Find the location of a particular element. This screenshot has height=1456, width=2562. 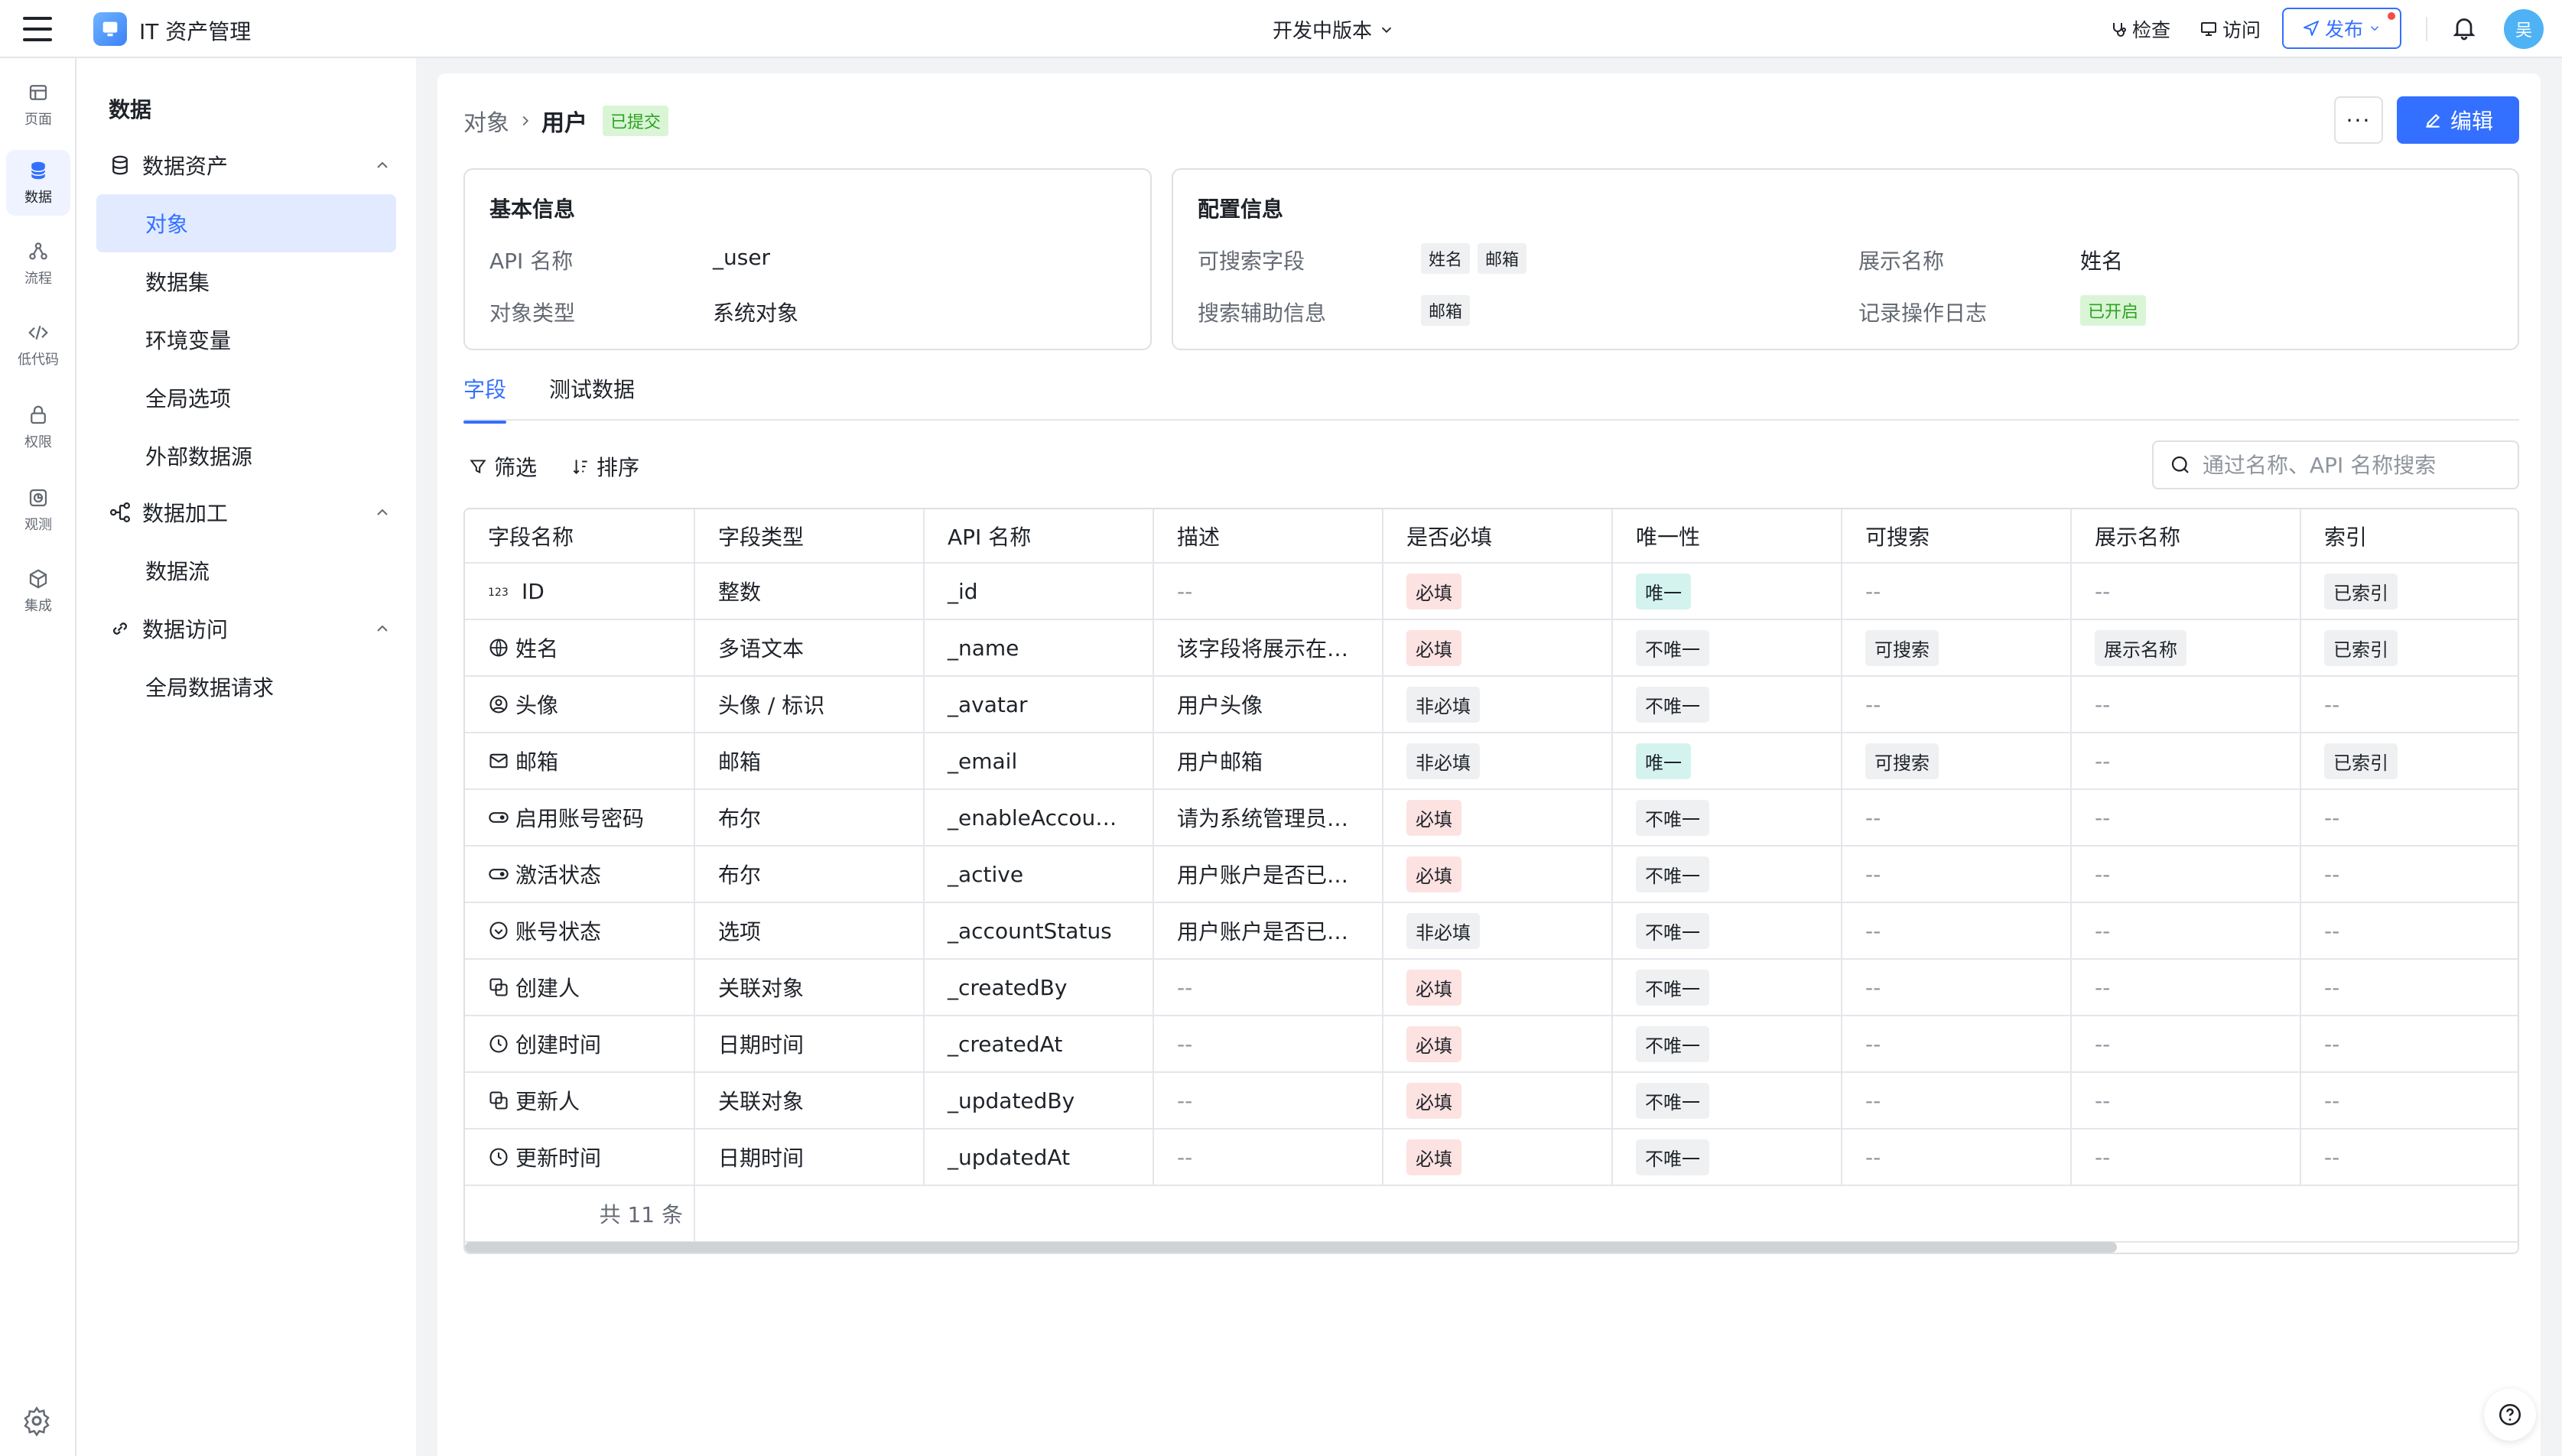

tab-fields: 字段 is located at coordinates (485, 398).